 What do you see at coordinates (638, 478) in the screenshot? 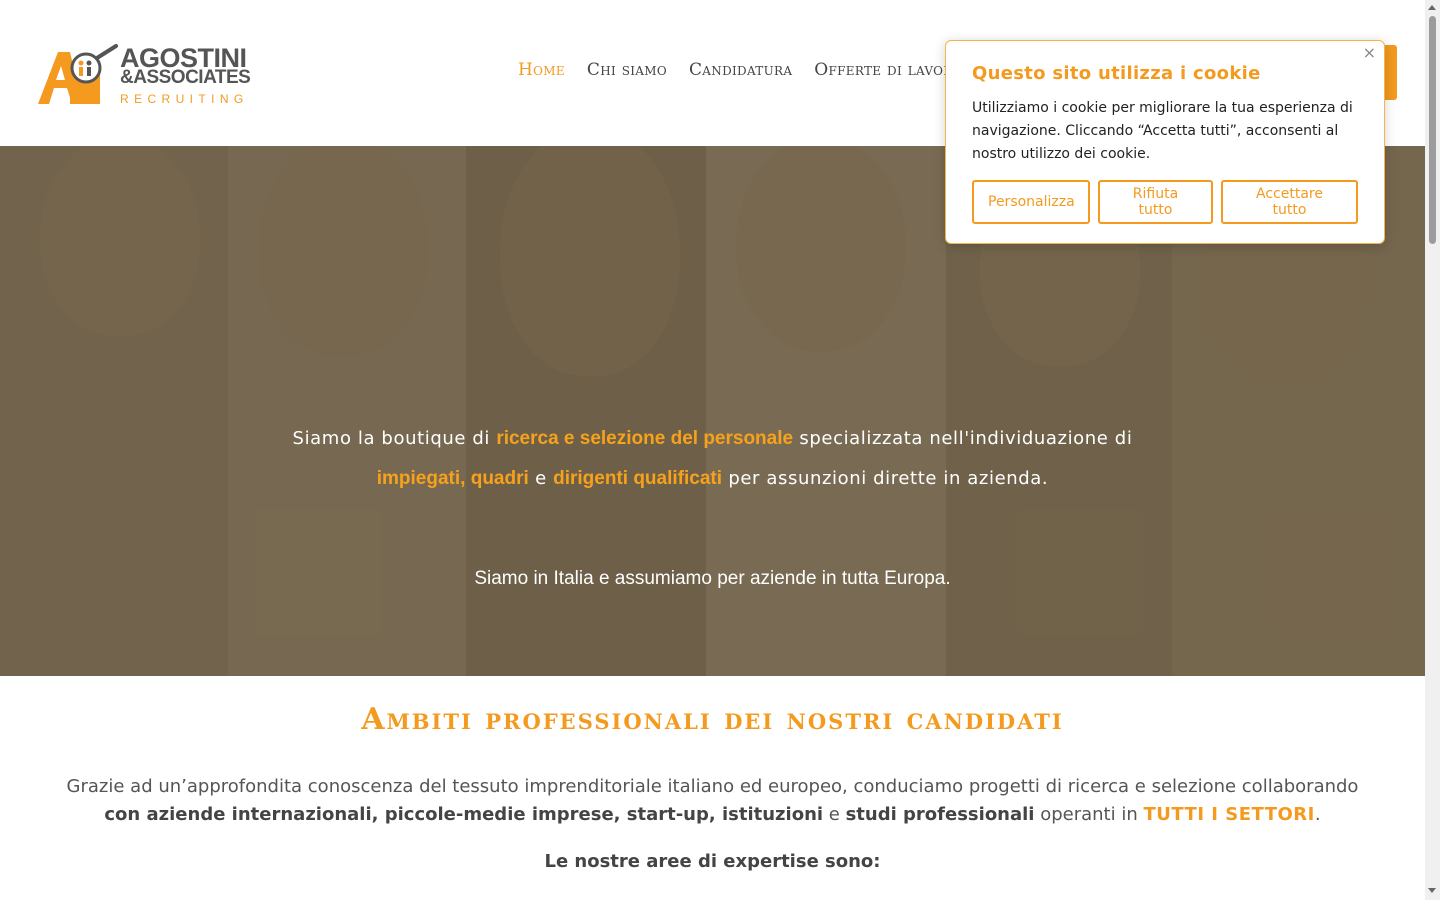
I see `hero-highlight: dirigenti qualificati` at bounding box center [638, 478].